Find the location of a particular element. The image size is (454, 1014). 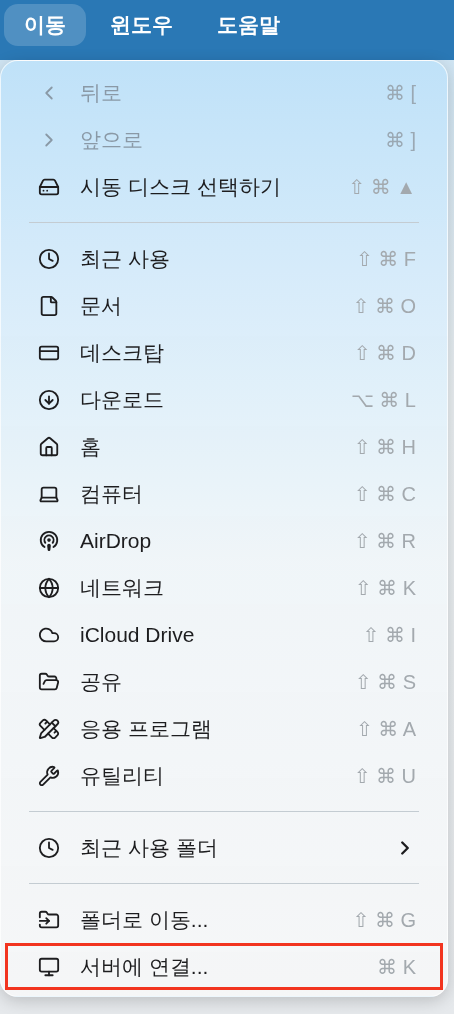

menu-item: 데스크탑 ⇧ ⌘ D is located at coordinates (224, 352).